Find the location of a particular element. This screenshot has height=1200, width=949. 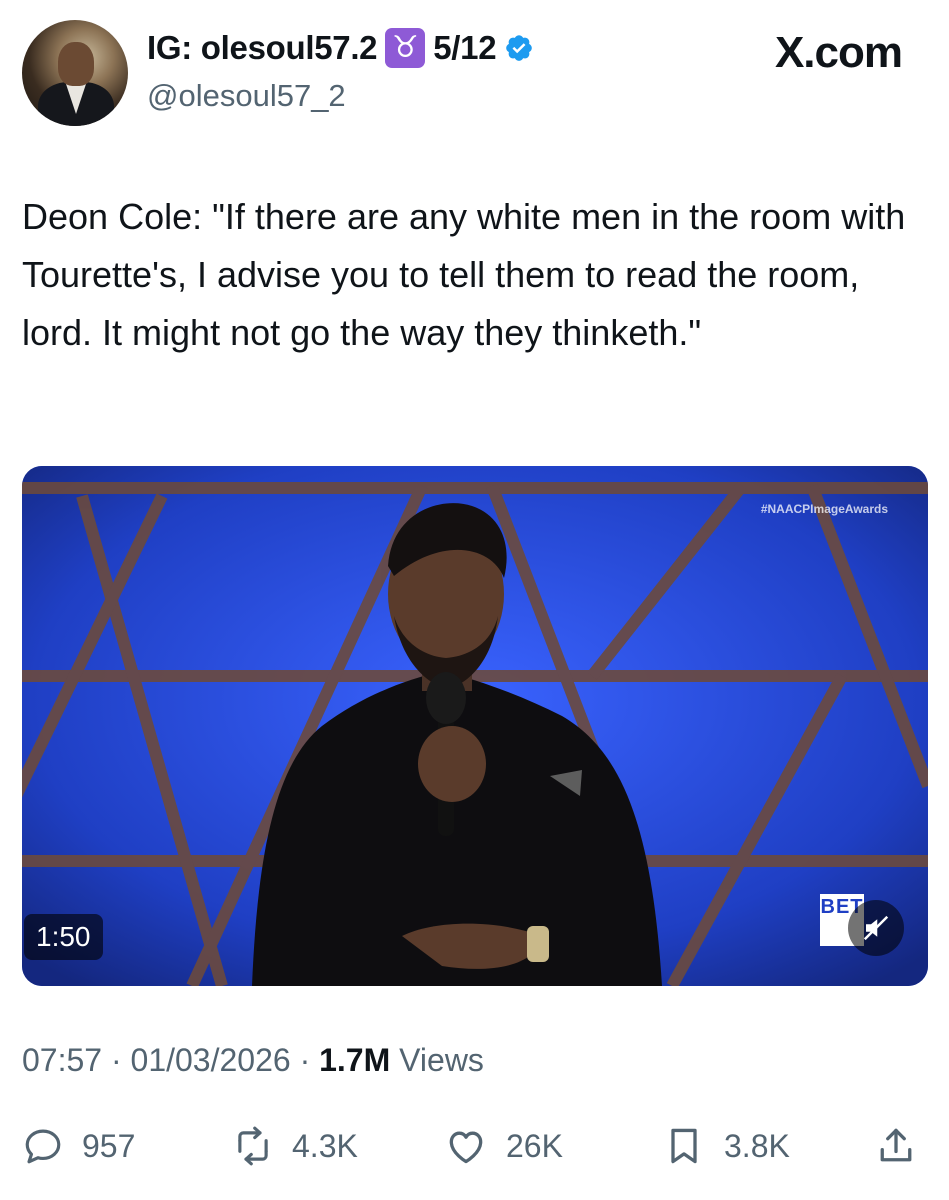

tweet-date: 01/03/2026 is located at coordinates (211, 1060).